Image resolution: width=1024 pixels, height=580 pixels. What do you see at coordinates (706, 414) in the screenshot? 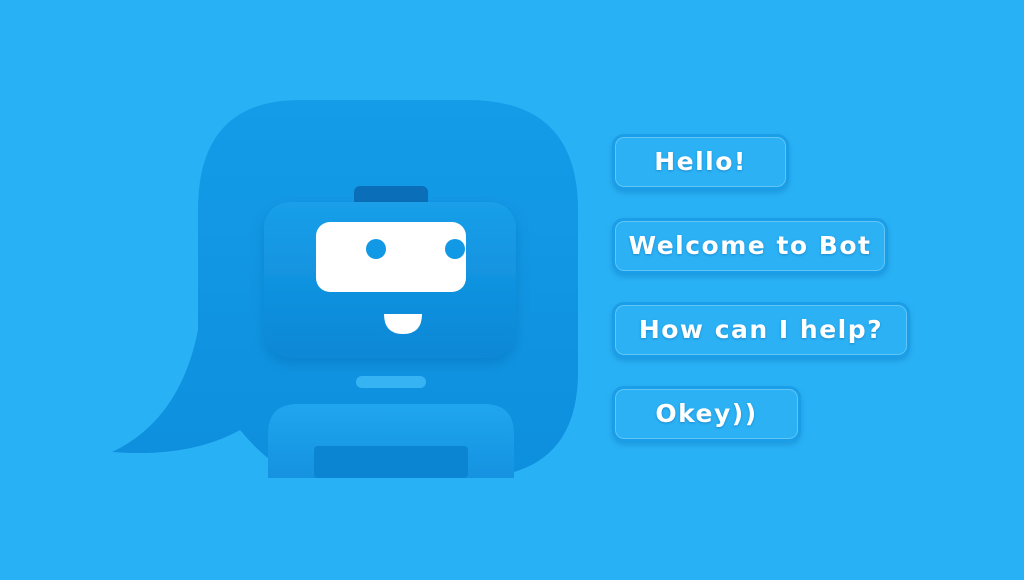
I see `message-bubble-okey: Okey))` at bounding box center [706, 414].